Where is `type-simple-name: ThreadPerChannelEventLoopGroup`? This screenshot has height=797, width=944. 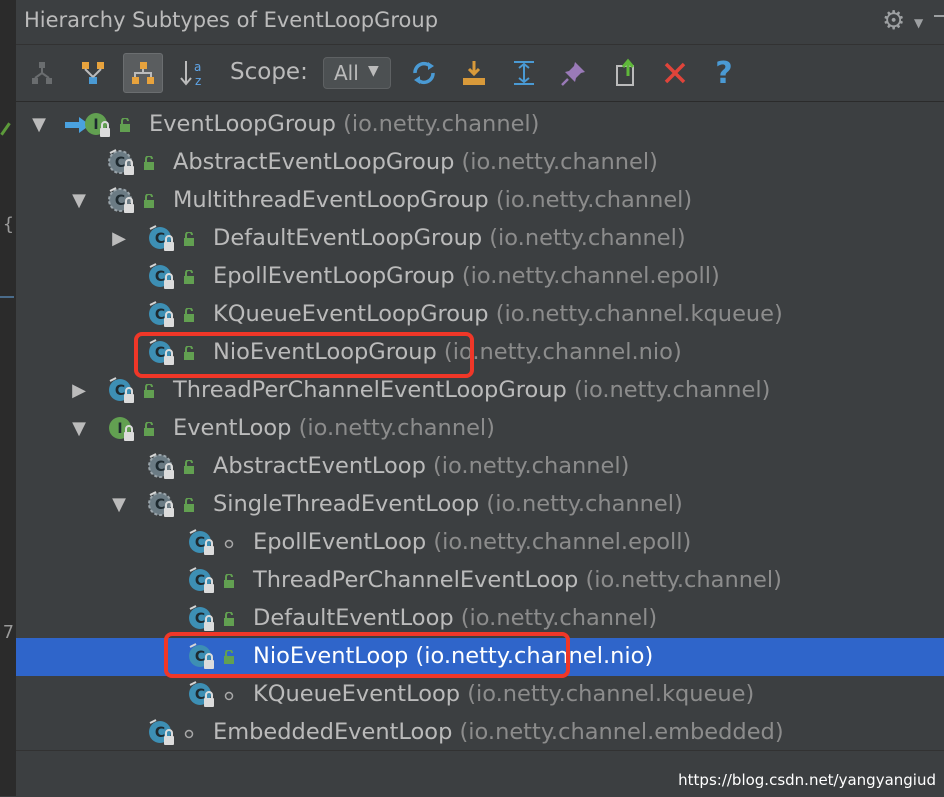
type-simple-name: ThreadPerChannelEventLoopGroup is located at coordinates (370, 390).